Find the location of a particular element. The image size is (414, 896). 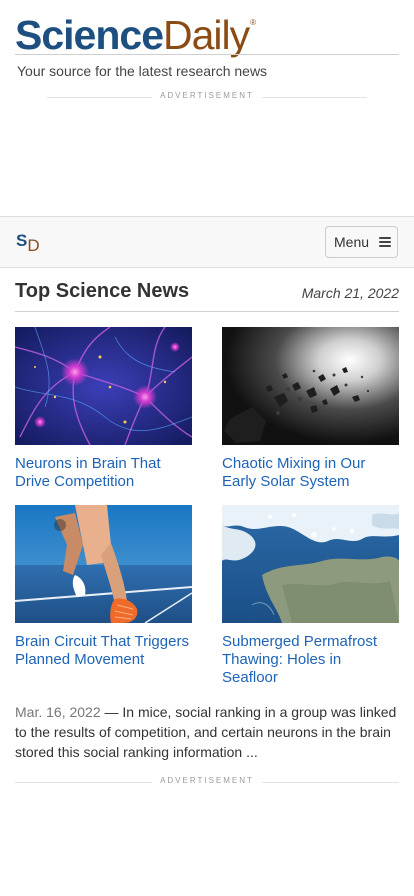

sprinter-image is located at coordinates (103, 564).